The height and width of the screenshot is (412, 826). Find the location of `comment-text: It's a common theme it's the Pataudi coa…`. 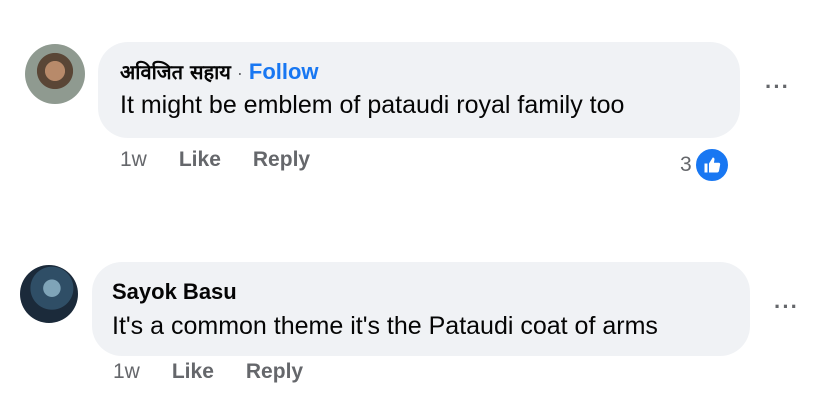

comment-text: It's a common theme it's the Pataudi coa… is located at coordinates (385, 326).